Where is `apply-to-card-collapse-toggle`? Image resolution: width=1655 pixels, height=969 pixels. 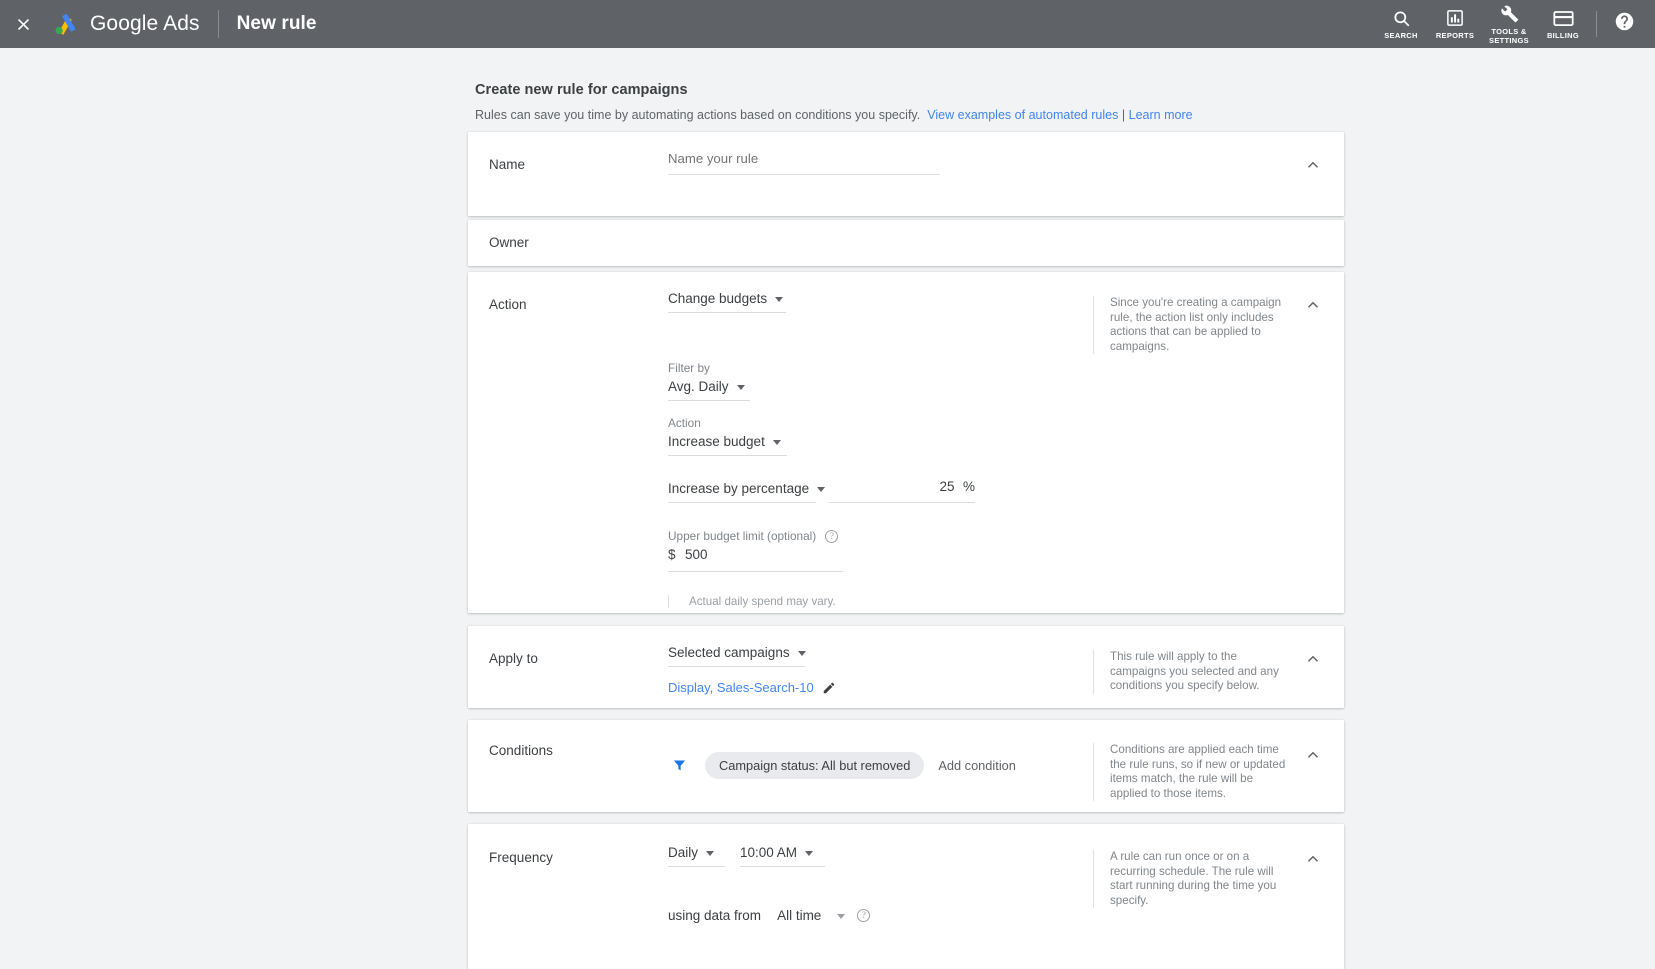 apply-to-card-collapse-toggle is located at coordinates (1313, 659).